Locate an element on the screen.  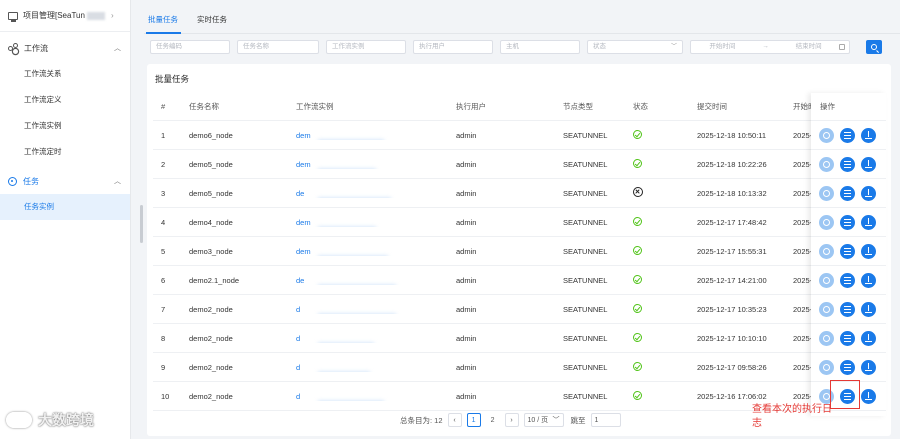
exec-user-input: 执行用户 is located at coordinates (453, 47).